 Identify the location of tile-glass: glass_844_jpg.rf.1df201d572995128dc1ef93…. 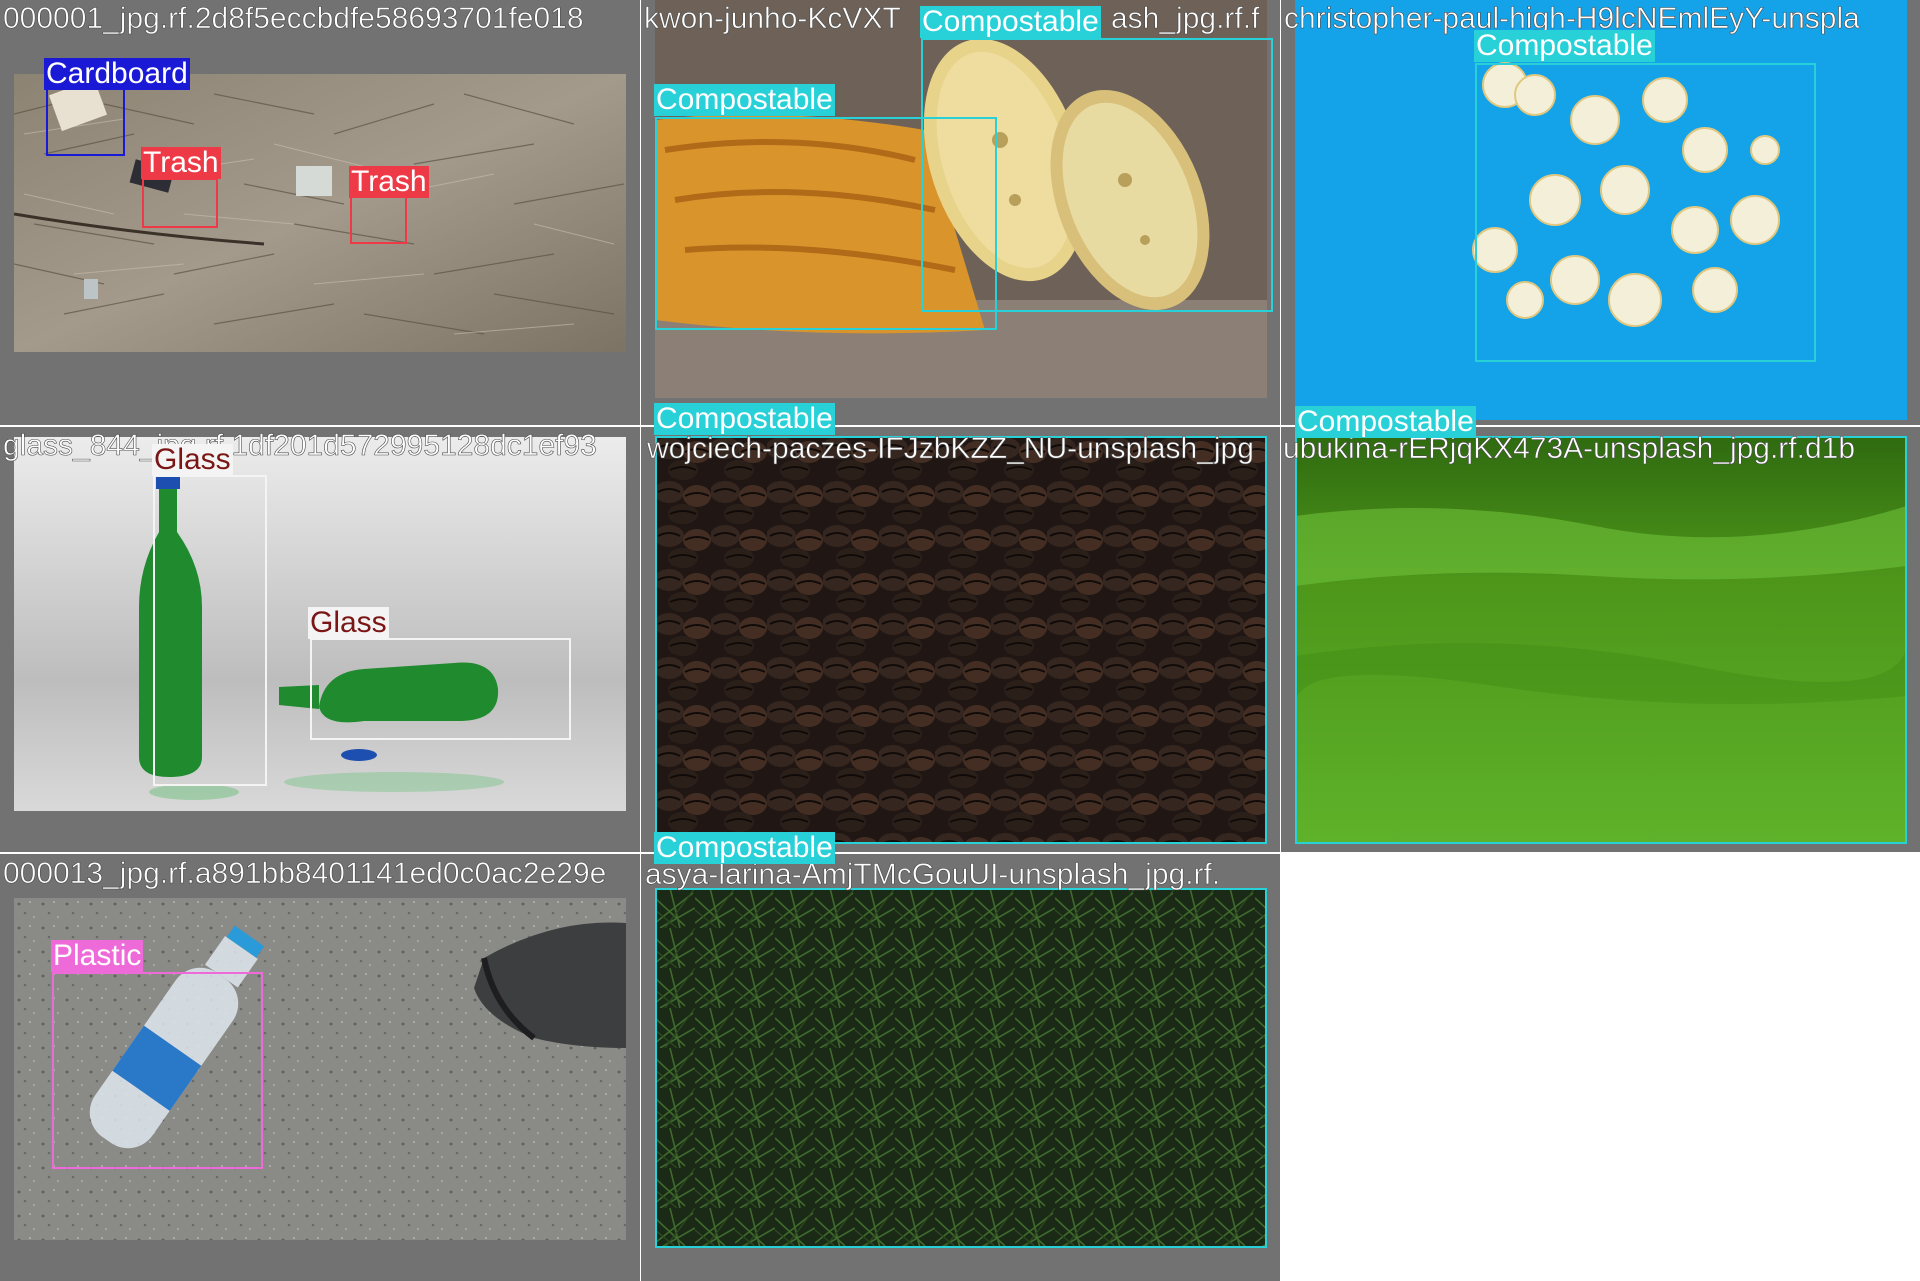
(320, 639).